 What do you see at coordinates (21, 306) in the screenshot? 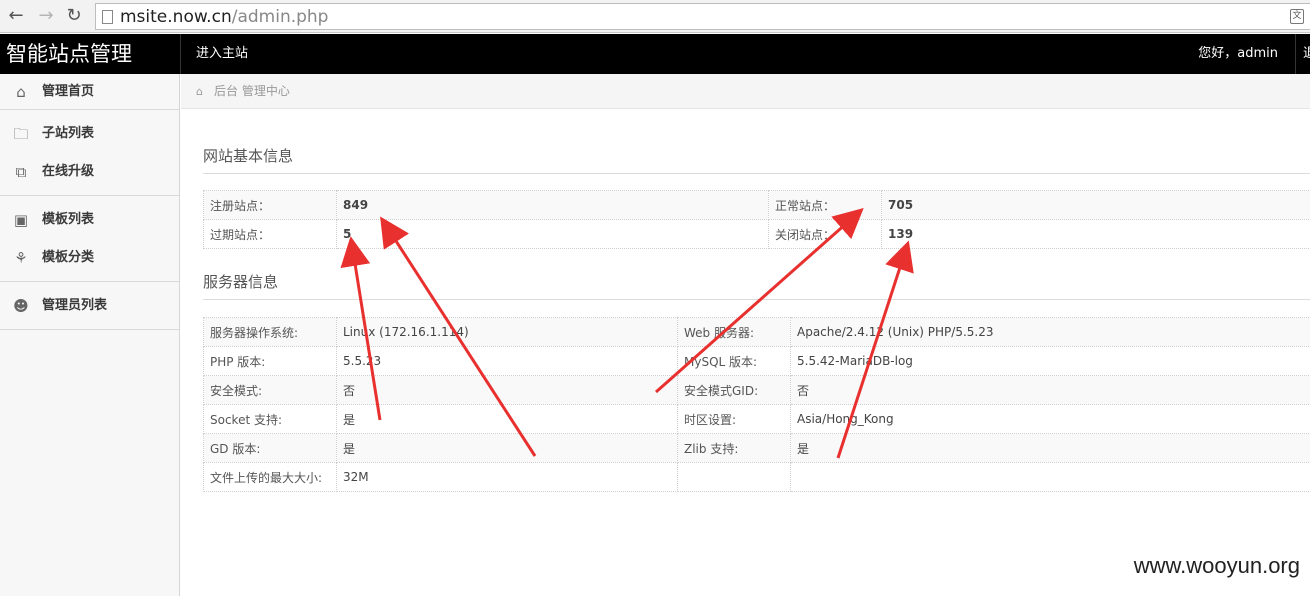
I see `user-icon: ☻` at bounding box center [21, 306].